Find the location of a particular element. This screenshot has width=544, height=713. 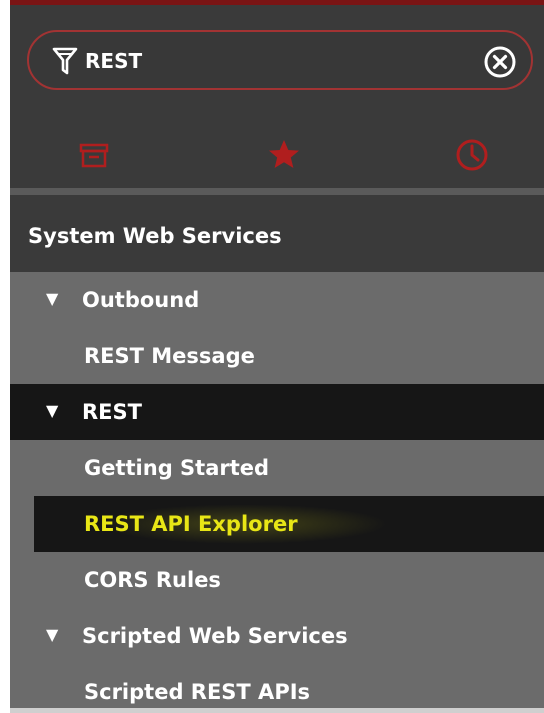

module-rest: ▼ REST is located at coordinates (277, 412).